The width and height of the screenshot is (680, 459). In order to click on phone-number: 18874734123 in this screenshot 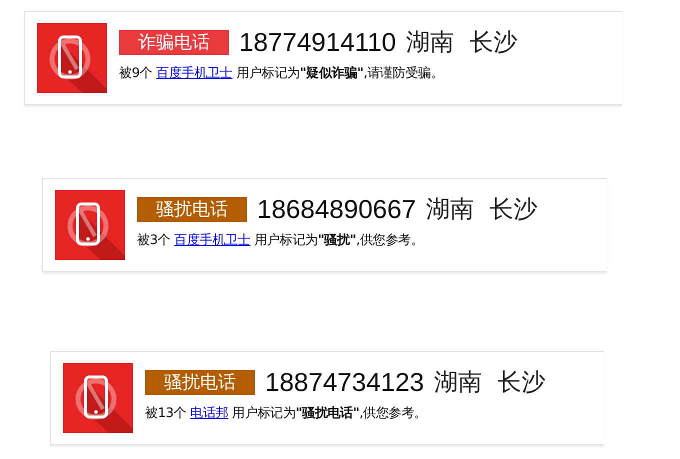, I will do `click(344, 382)`.